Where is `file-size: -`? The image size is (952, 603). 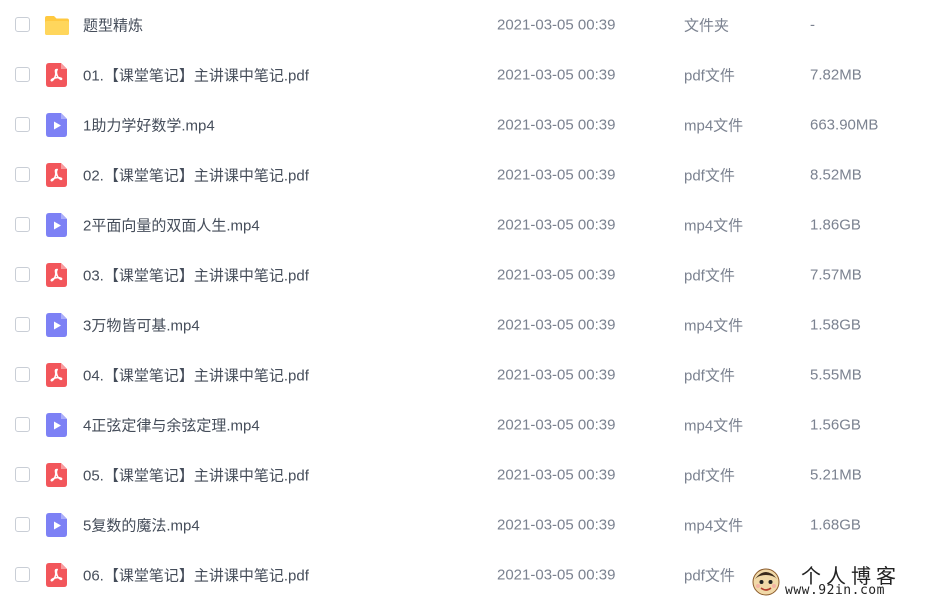
file-size: - is located at coordinates (812, 25).